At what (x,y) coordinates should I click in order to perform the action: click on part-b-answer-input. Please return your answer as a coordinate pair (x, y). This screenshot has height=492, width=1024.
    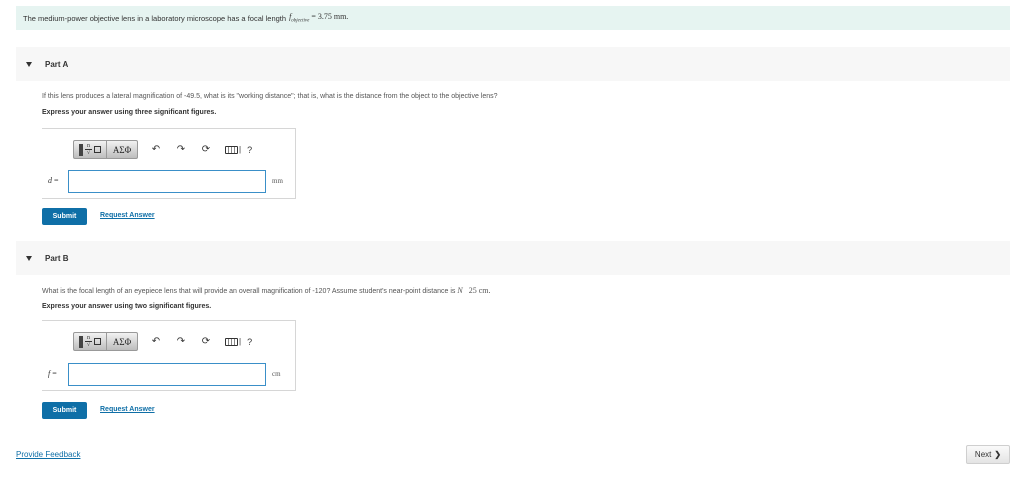
    Looking at the image, I should click on (167, 374).